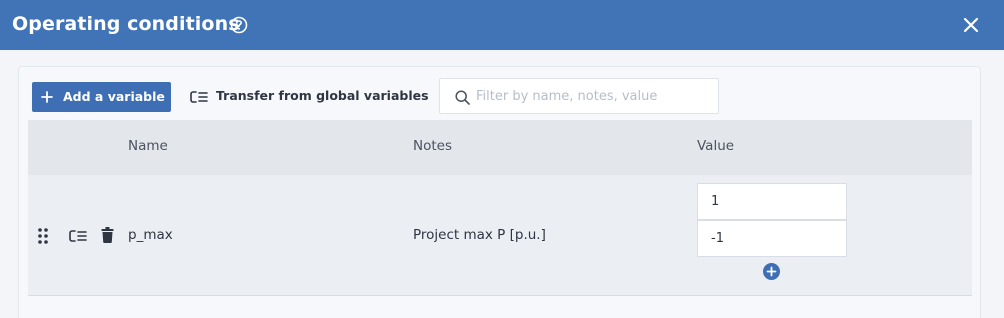 This screenshot has height=318, width=1004. What do you see at coordinates (462, 97) in the screenshot?
I see `search-icon` at bounding box center [462, 97].